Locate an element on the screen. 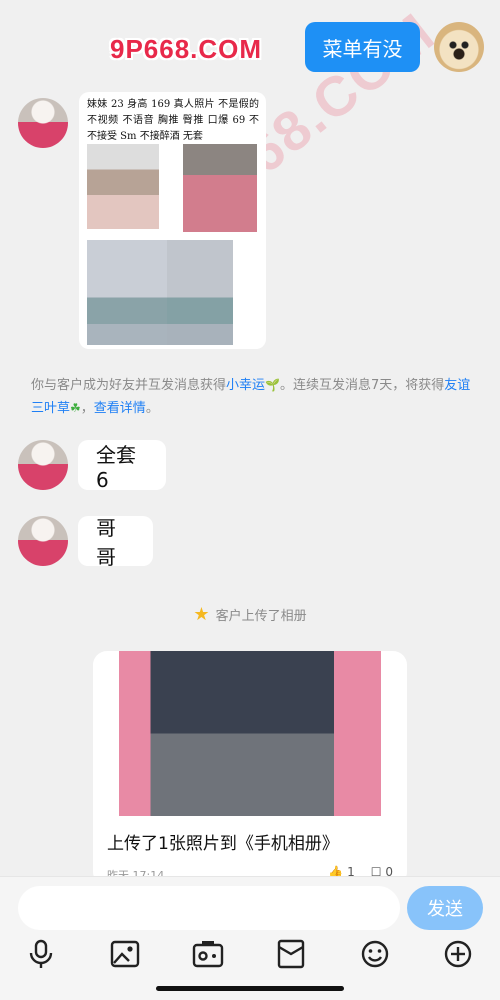 Image resolution: width=500 pixels, height=1000 pixels. sprout-icon: 🌱 is located at coordinates (272, 385).